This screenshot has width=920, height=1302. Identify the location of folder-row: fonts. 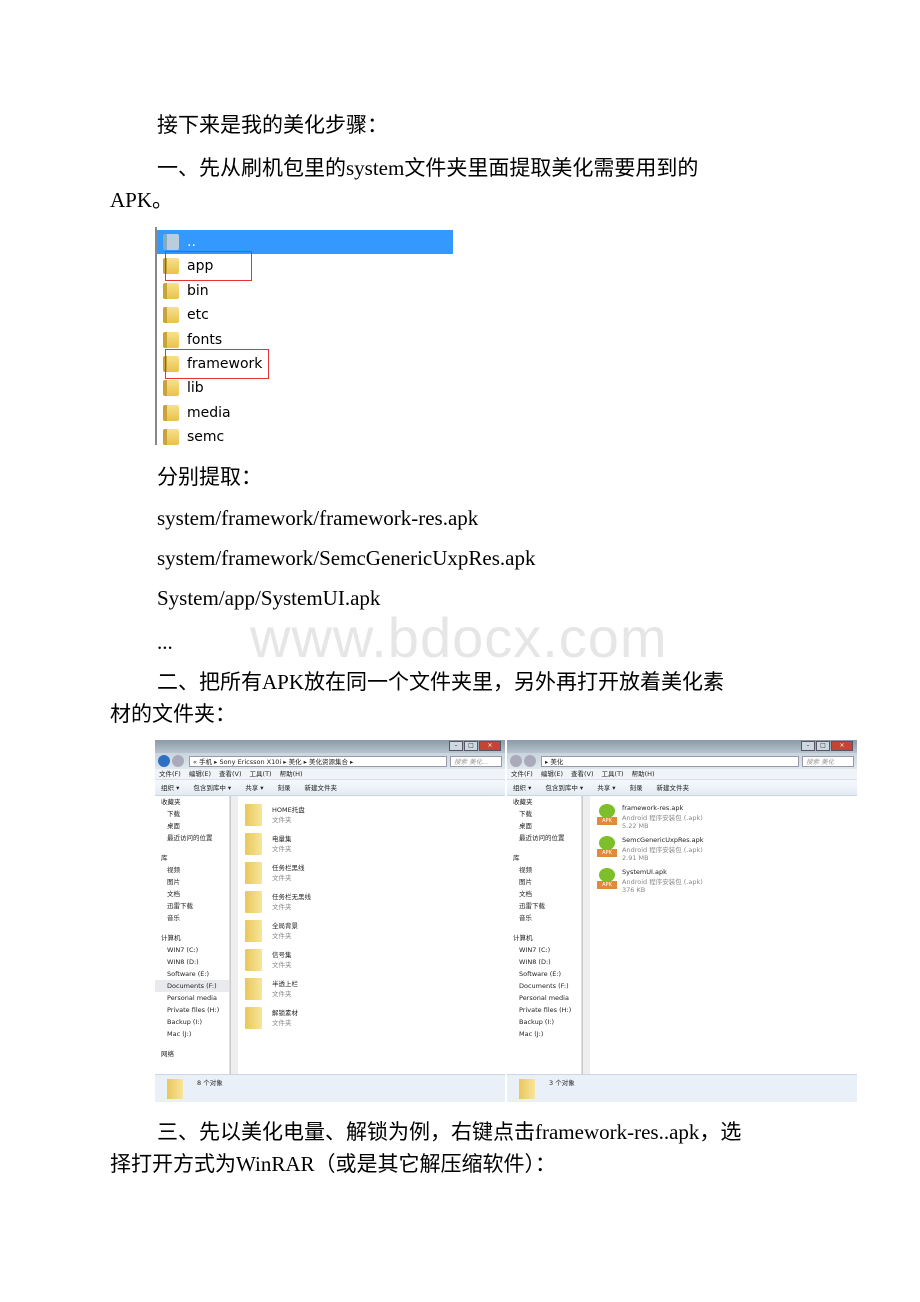
(308, 340).